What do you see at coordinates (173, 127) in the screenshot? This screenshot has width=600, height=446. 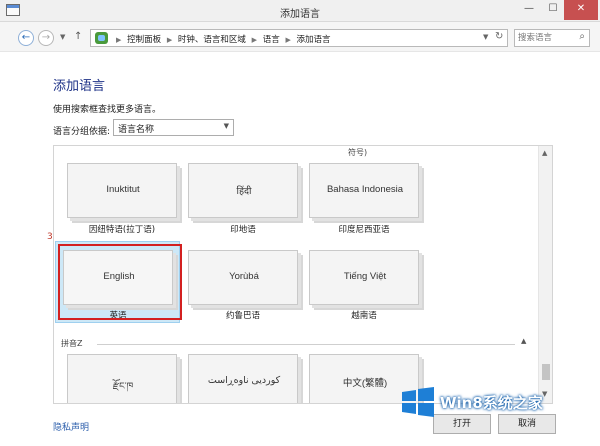 I see `group-by-select: 语言名称 ▼` at bounding box center [173, 127].